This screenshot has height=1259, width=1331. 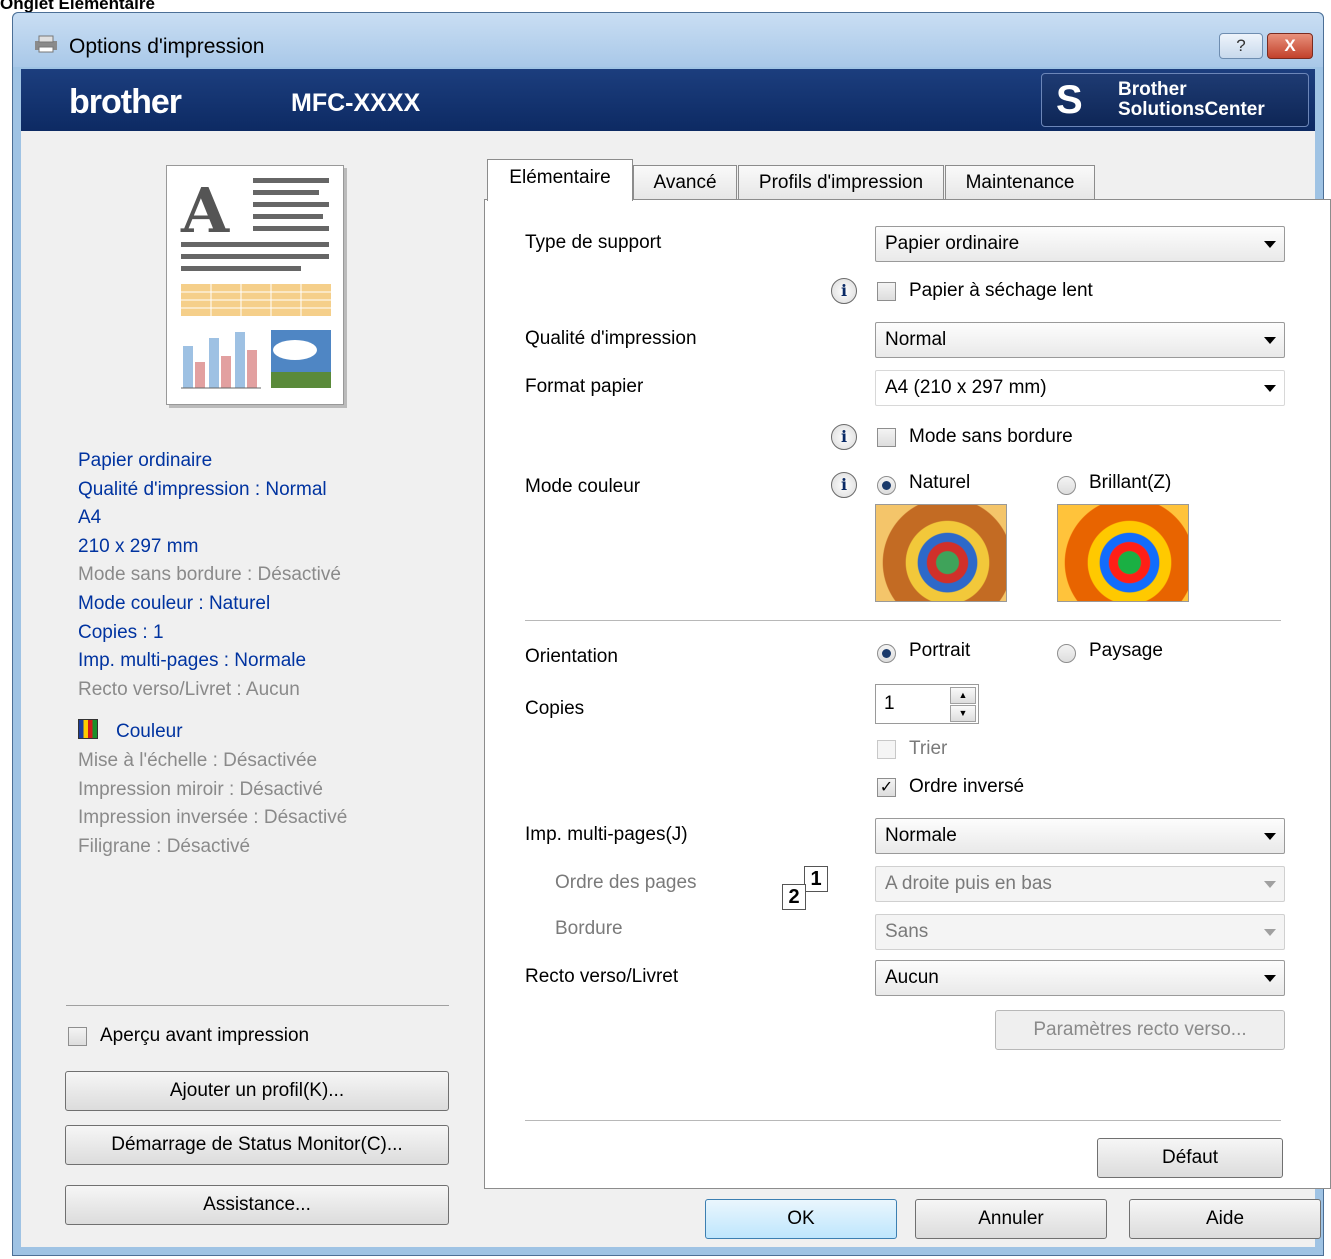 What do you see at coordinates (1066, 485) in the screenshot?
I see `vivid-radio` at bounding box center [1066, 485].